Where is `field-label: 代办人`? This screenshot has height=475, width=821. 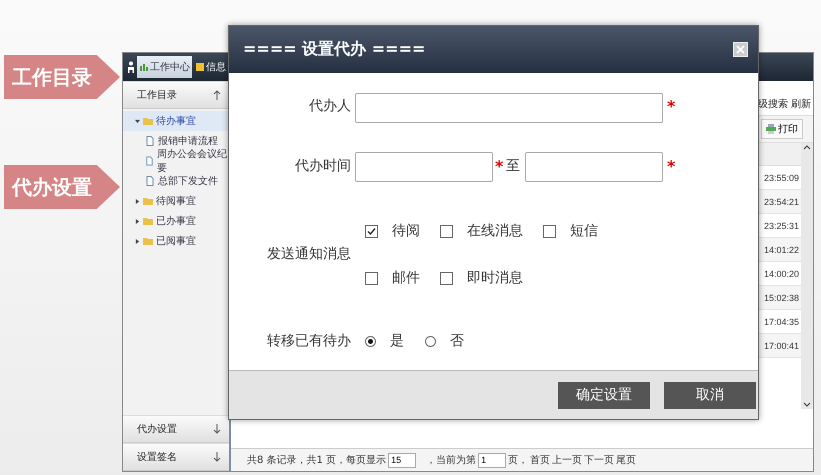
field-label: 代办人 is located at coordinates (330, 106).